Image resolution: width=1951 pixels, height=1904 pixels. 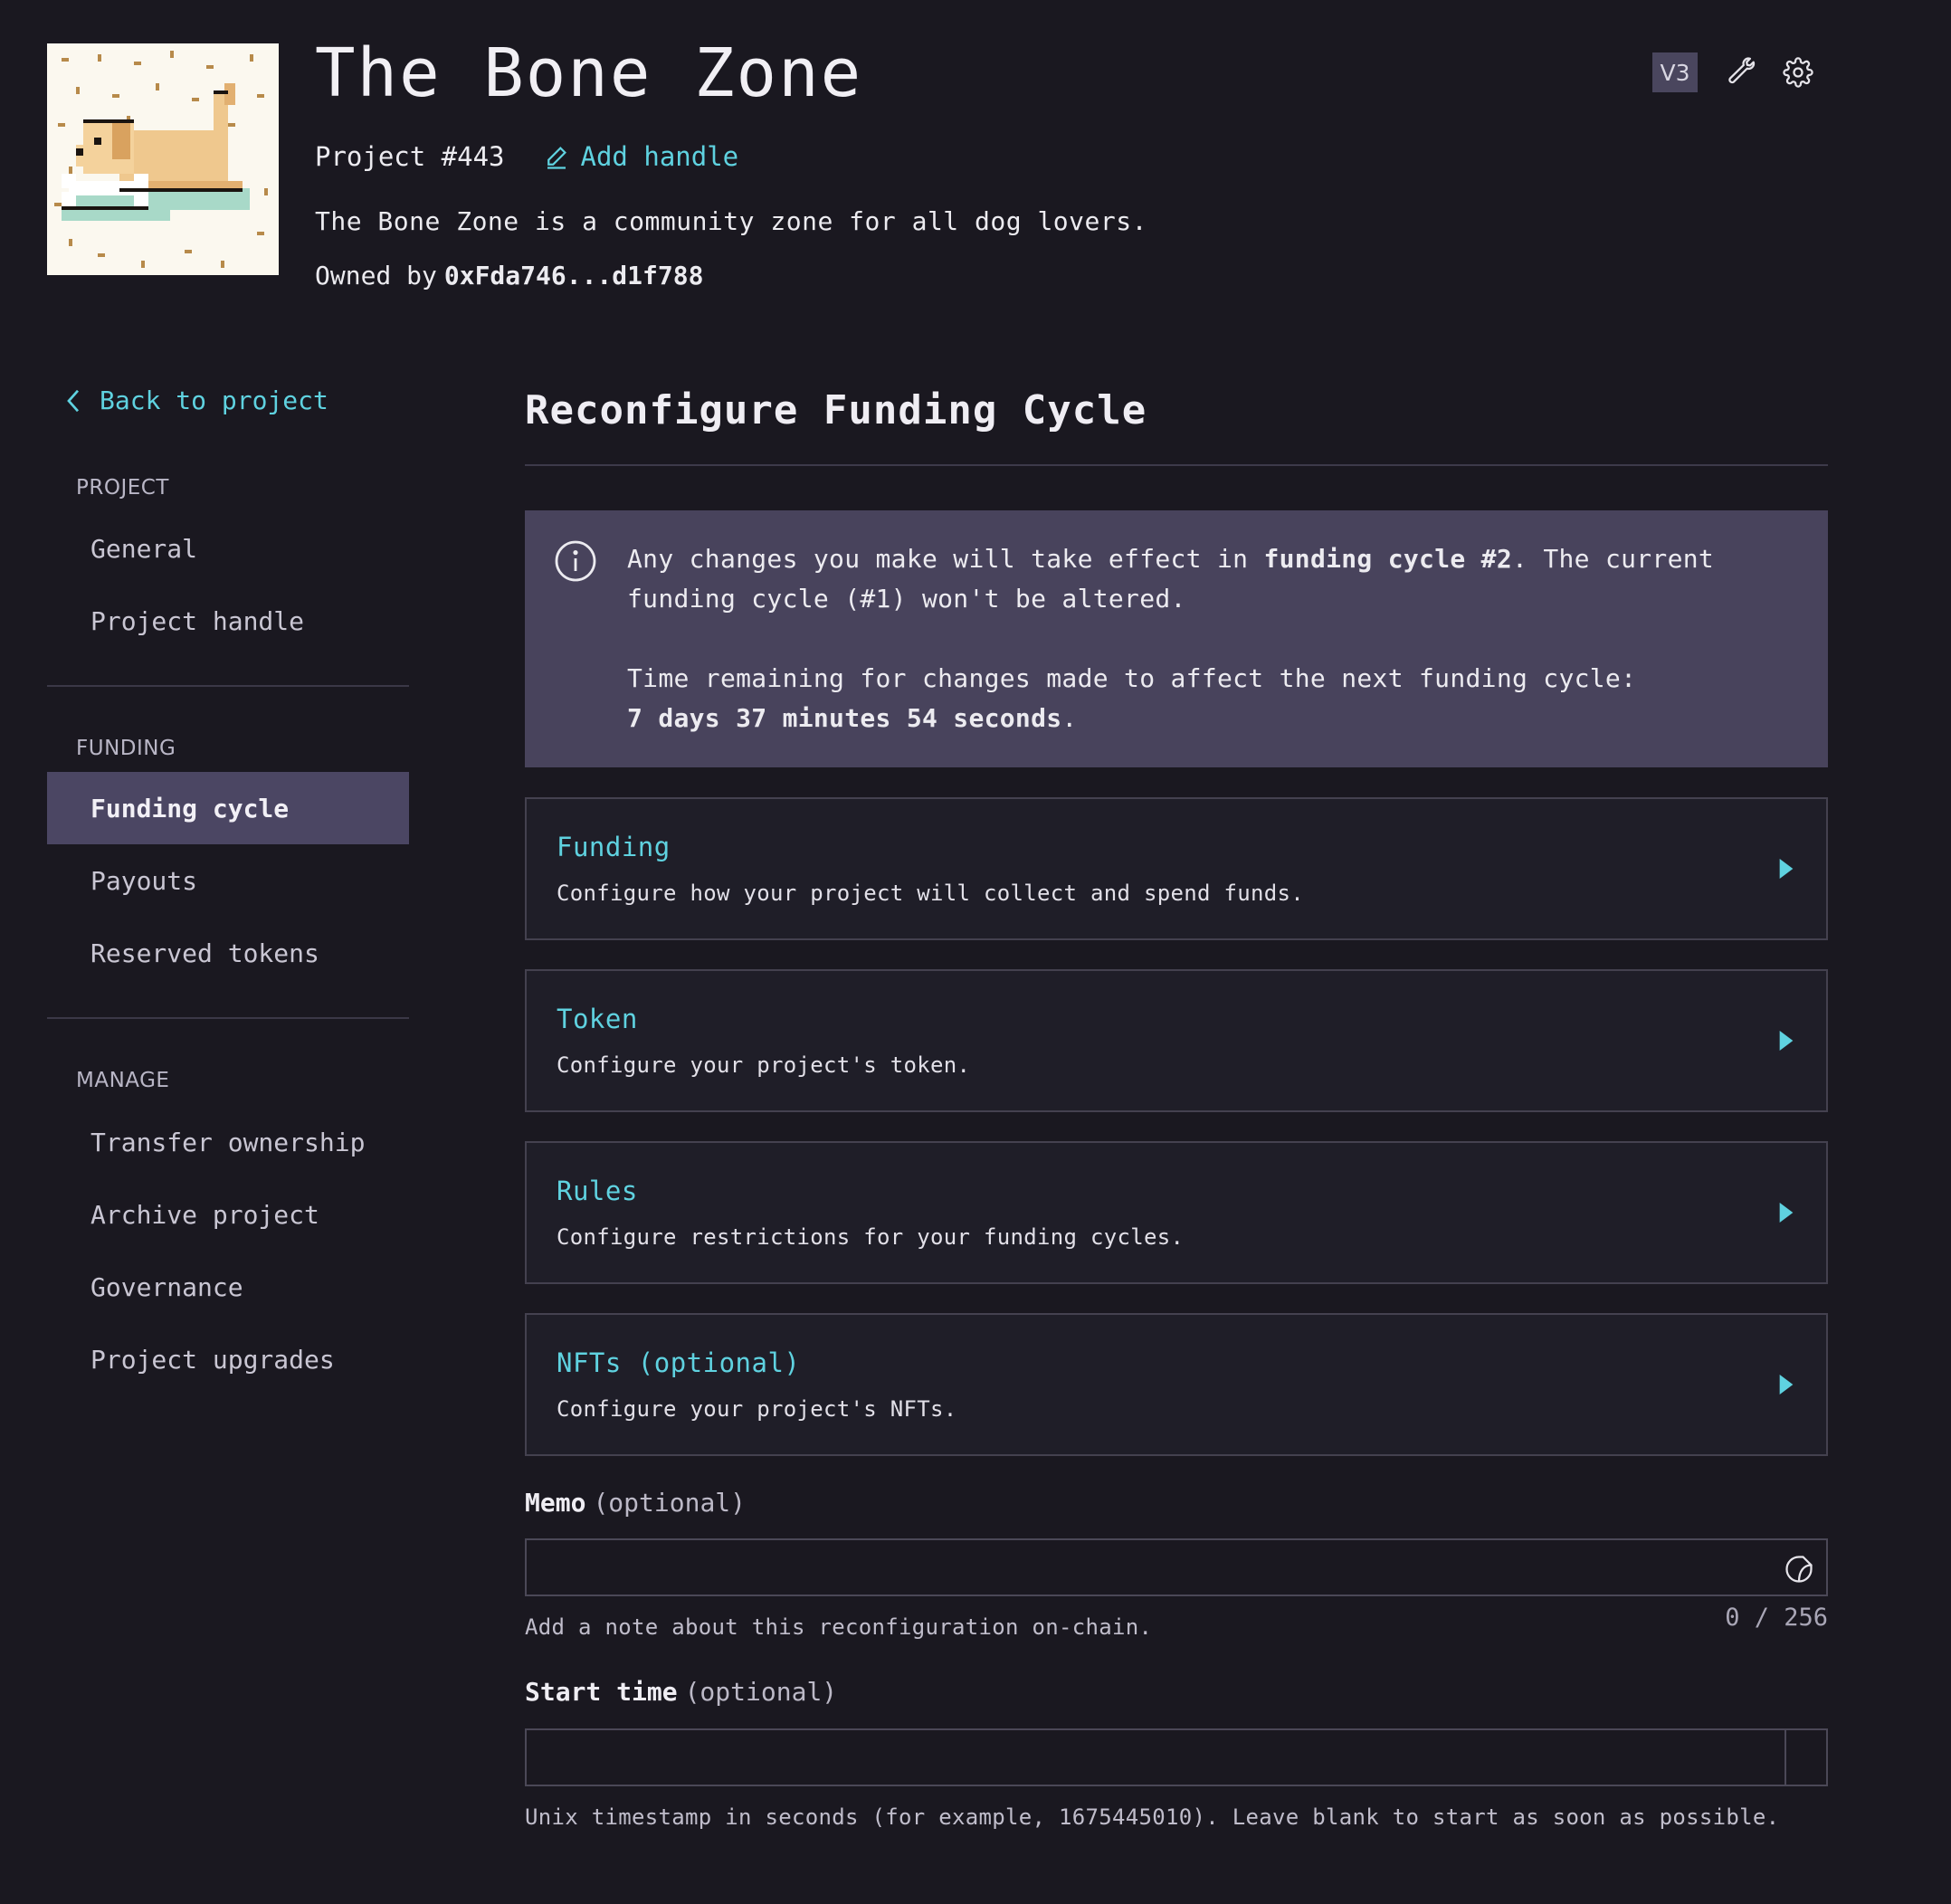 What do you see at coordinates (1675, 72) in the screenshot?
I see `version-badge: V3` at bounding box center [1675, 72].